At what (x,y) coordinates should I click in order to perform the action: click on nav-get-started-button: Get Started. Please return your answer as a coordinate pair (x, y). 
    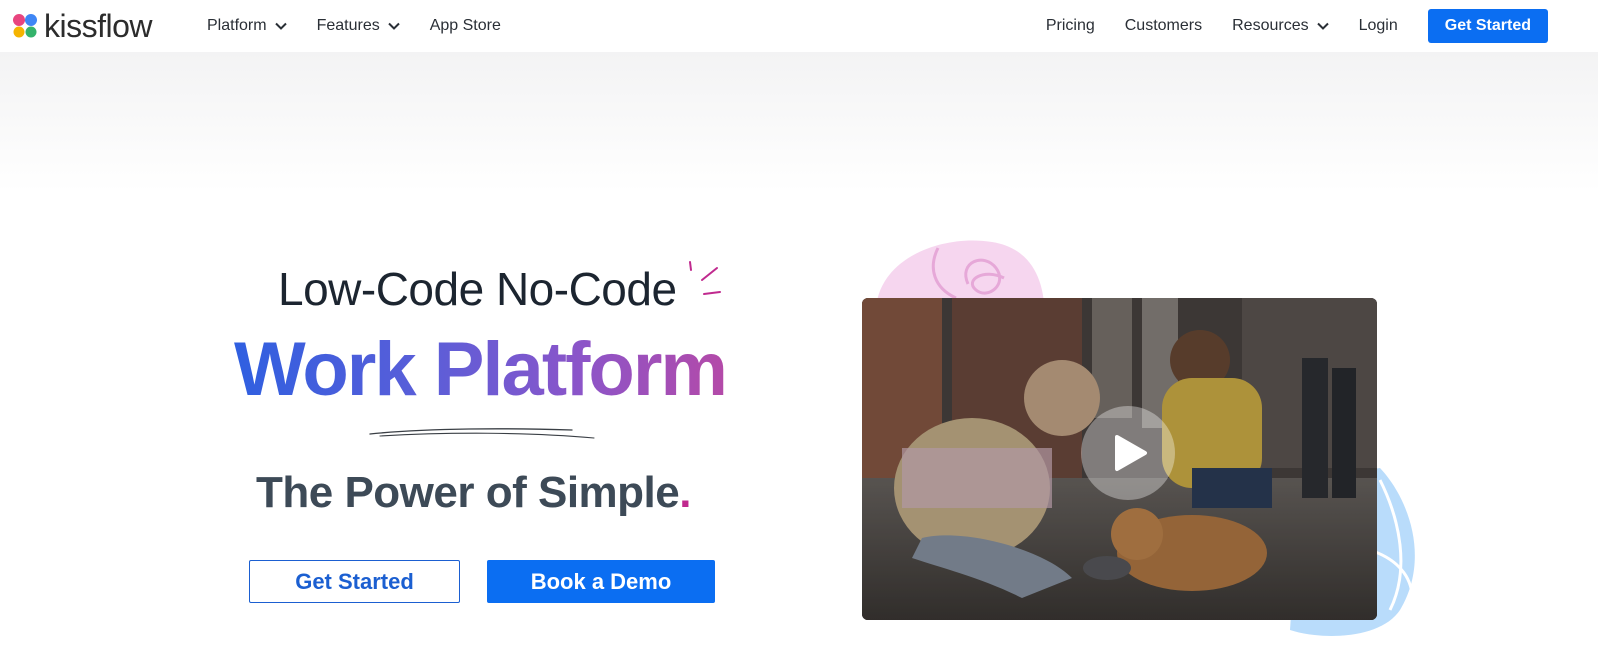
    Looking at the image, I should click on (1487, 26).